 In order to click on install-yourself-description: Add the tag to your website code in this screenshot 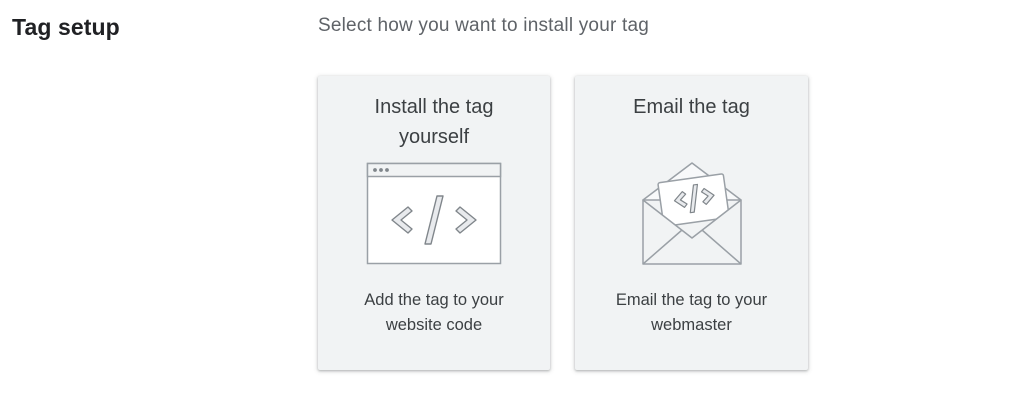, I will do `click(434, 312)`.